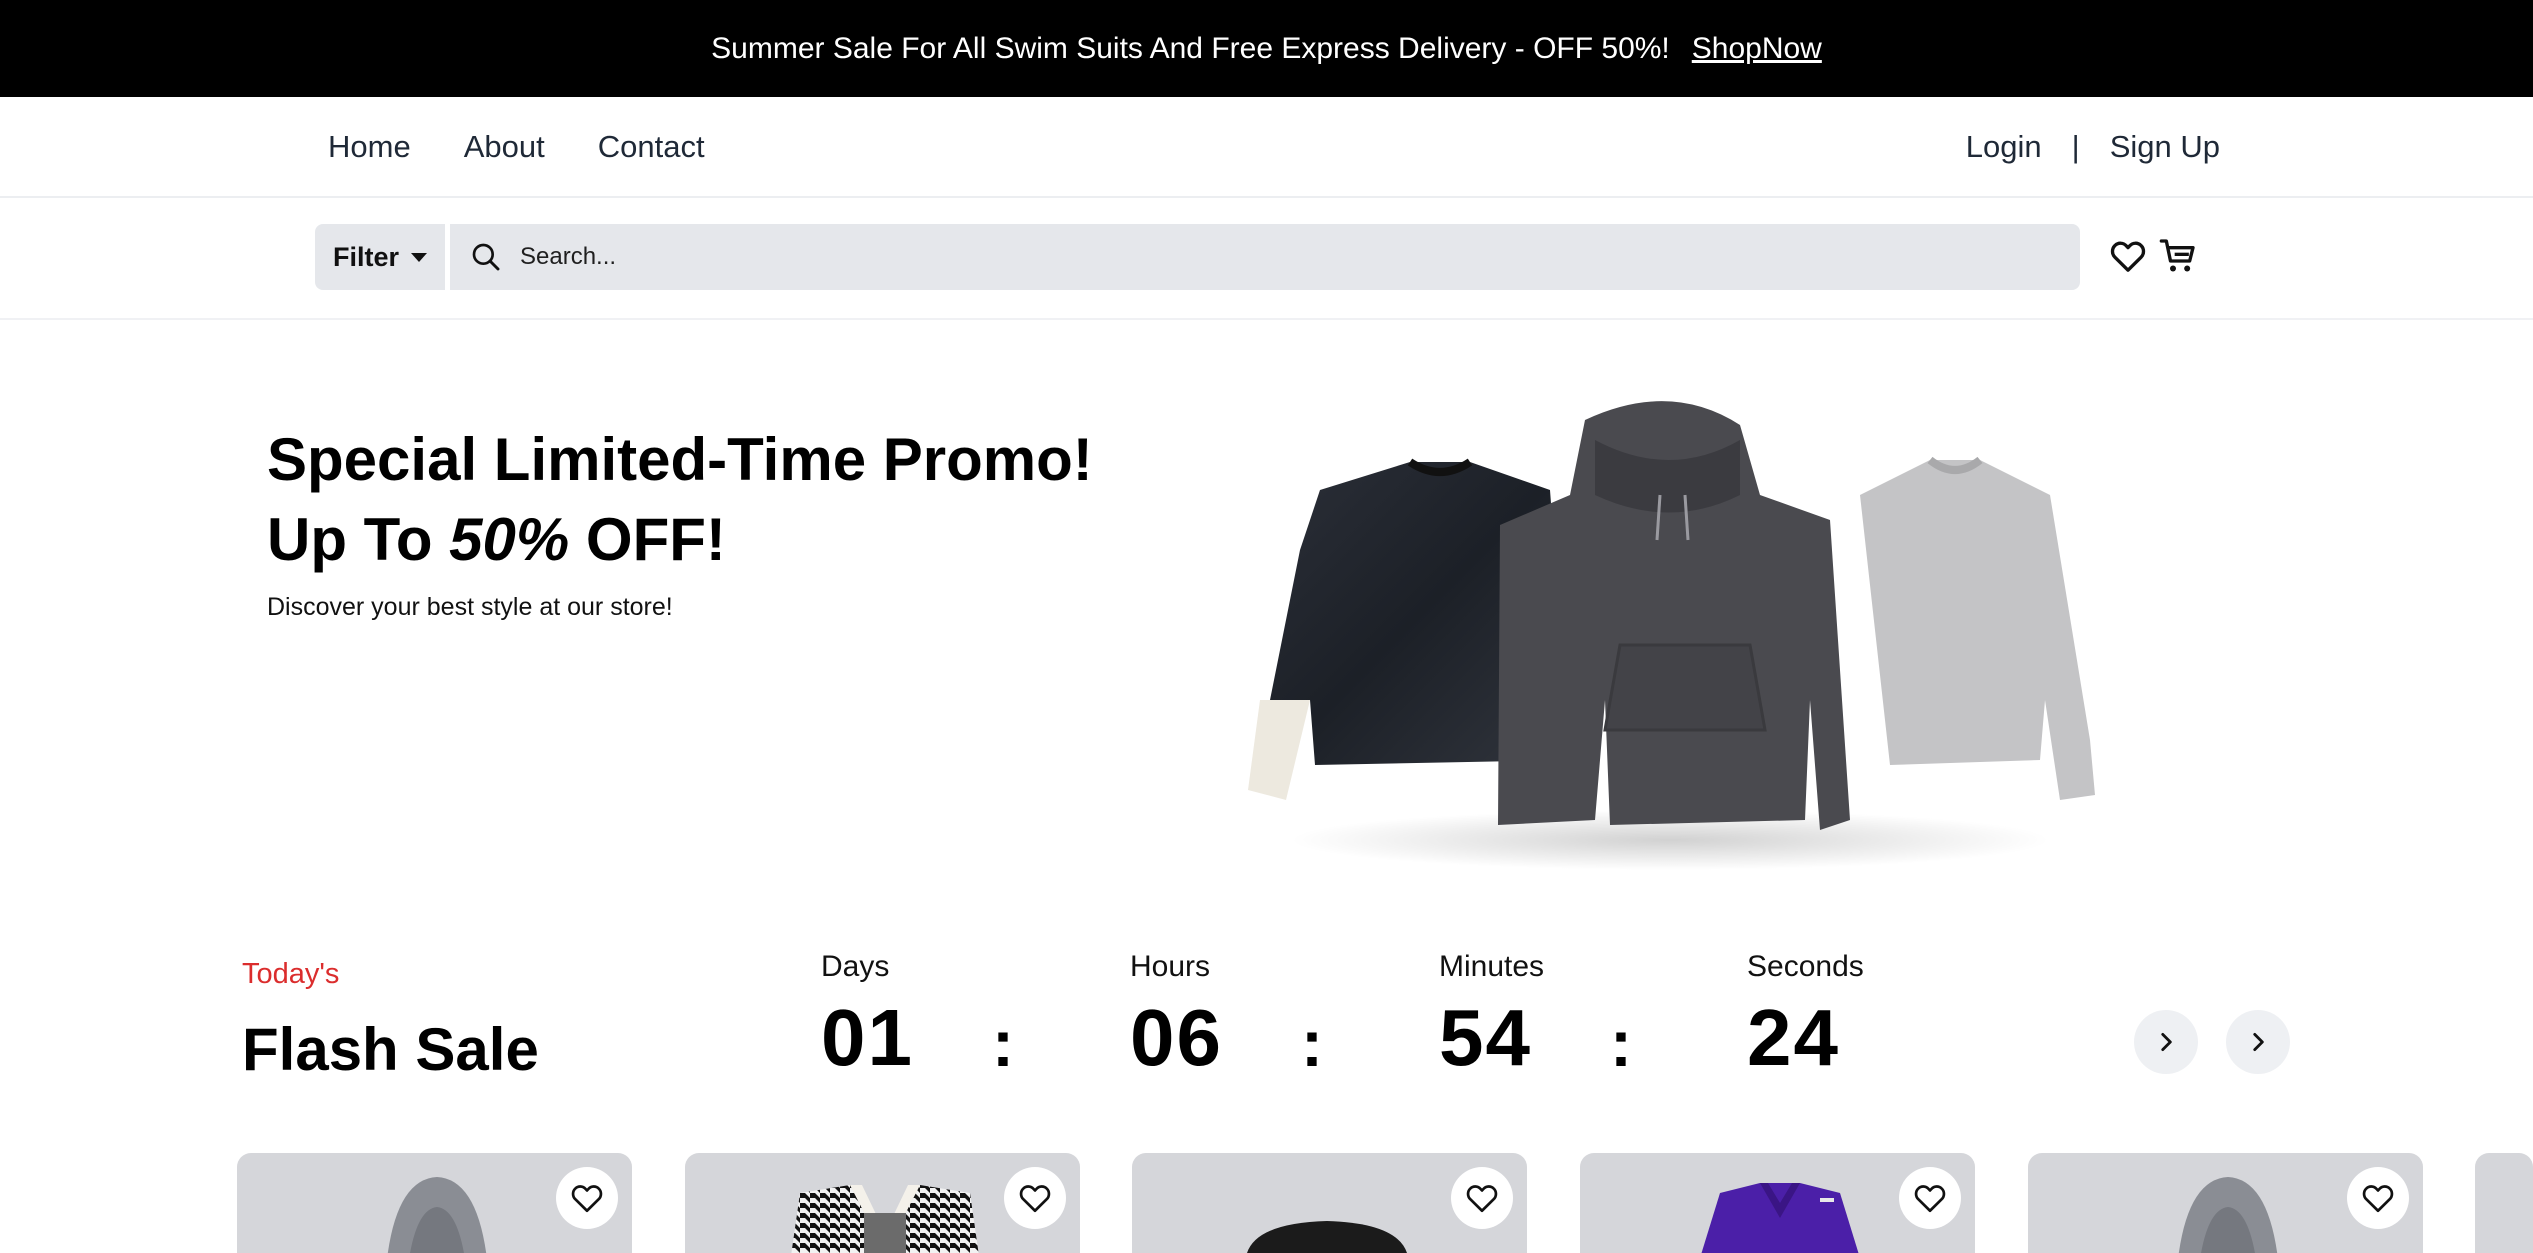 Image resolution: width=2533 pixels, height=1253 pixels. What do you see at coordinates (291, 974) in the screenshot?
I see `flash-sale-eyebrow: Today's` at bounding box center [291, 974].